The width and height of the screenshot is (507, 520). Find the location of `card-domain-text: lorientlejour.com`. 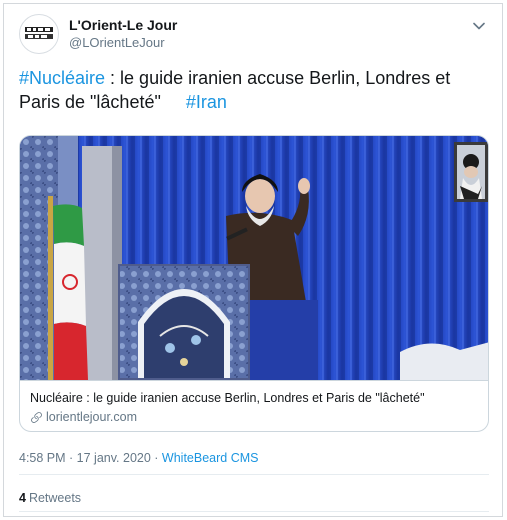

card-domain-text: lorientlejour.com is located at coordinates (91, 417).